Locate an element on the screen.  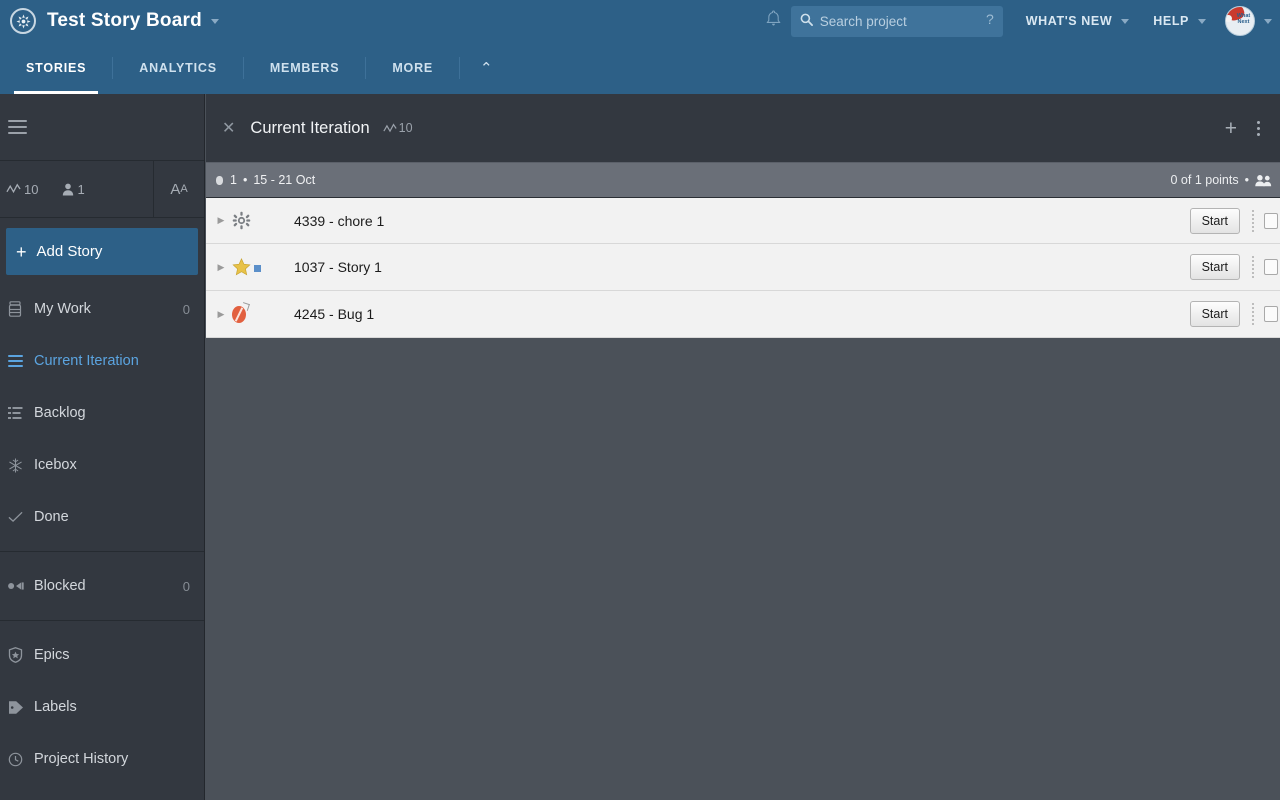
avatar-hat-ball-decoration is located at coordinates (1229, 18).